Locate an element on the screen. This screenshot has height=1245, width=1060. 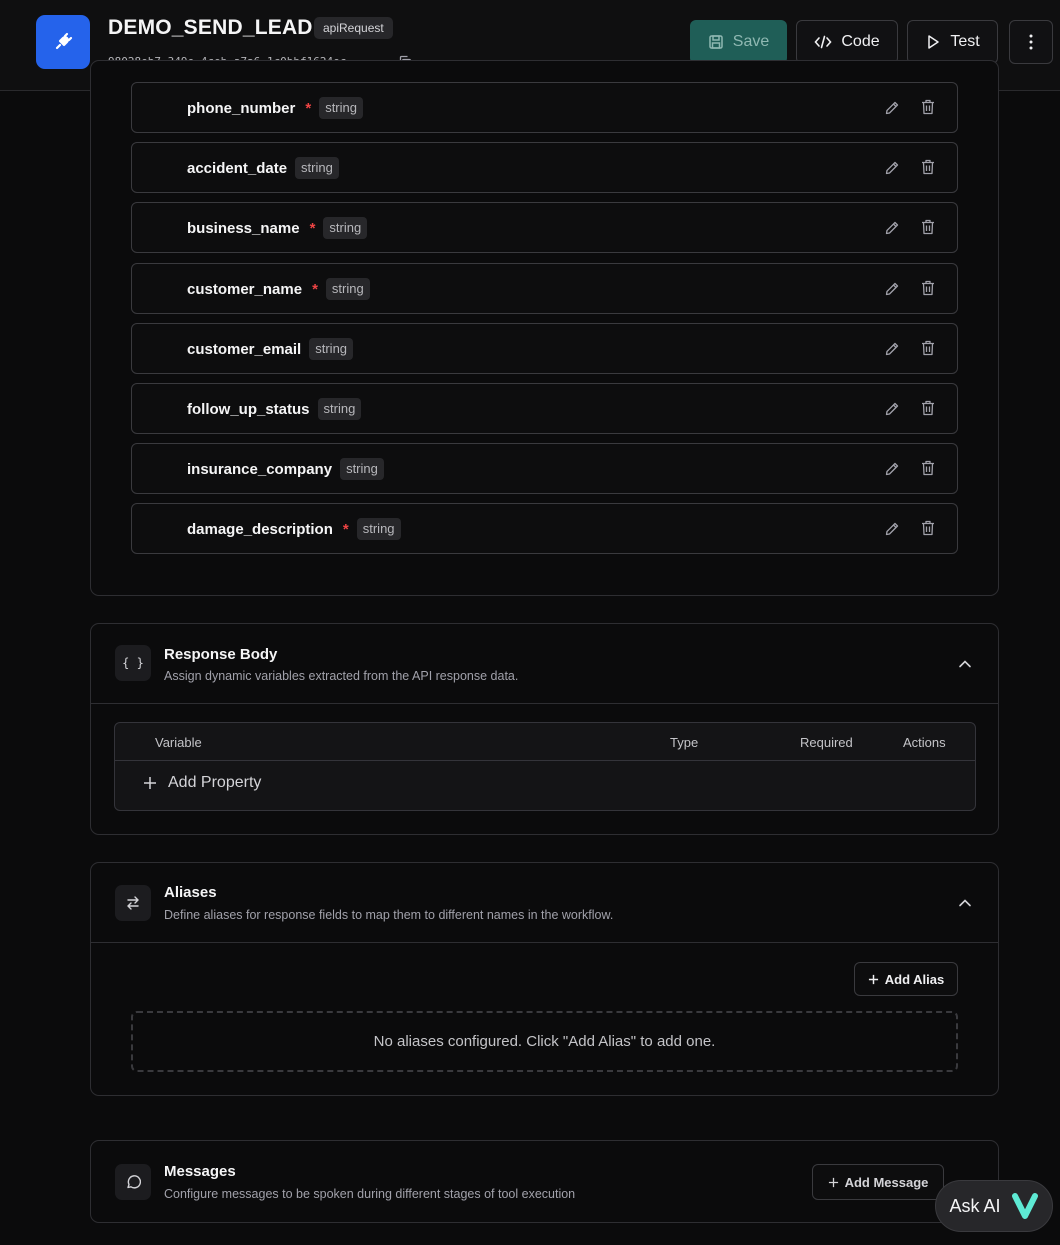
add-property-button: Add Property is located at coordinates (202, 783).